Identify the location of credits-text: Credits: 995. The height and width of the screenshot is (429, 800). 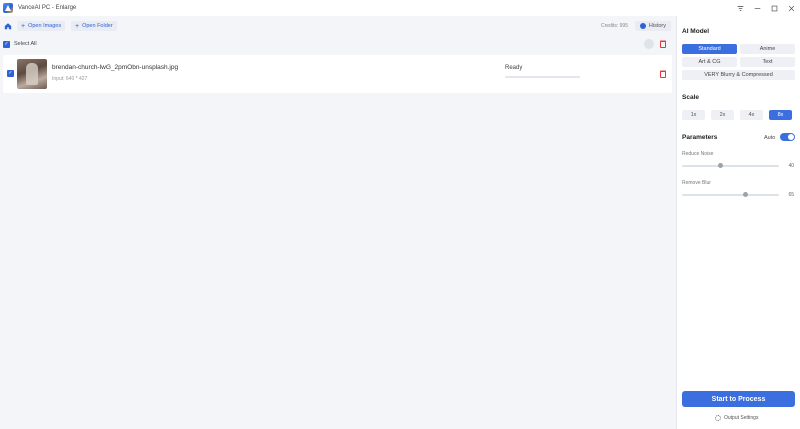
(614, 26).